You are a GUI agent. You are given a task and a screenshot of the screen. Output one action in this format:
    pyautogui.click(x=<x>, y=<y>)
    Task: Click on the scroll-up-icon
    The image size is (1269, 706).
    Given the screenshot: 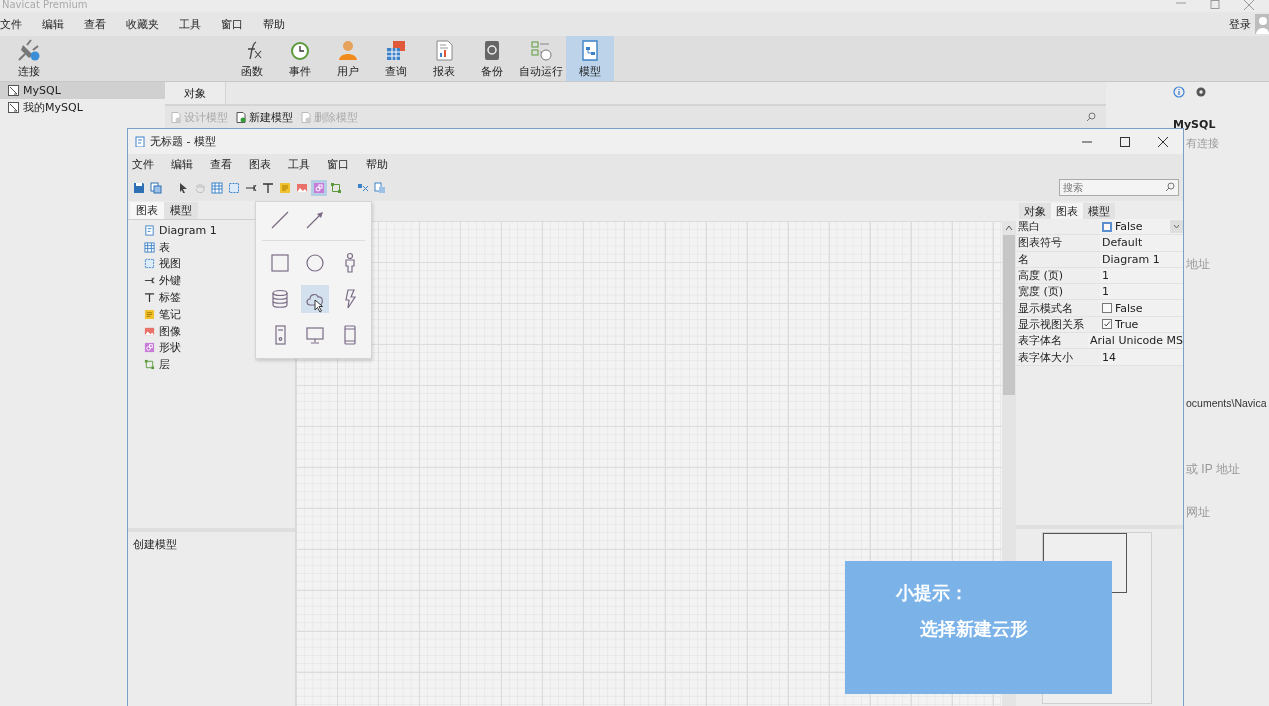 What is the action you would take?
    pyautogui.click(x=1009, y=228)
    